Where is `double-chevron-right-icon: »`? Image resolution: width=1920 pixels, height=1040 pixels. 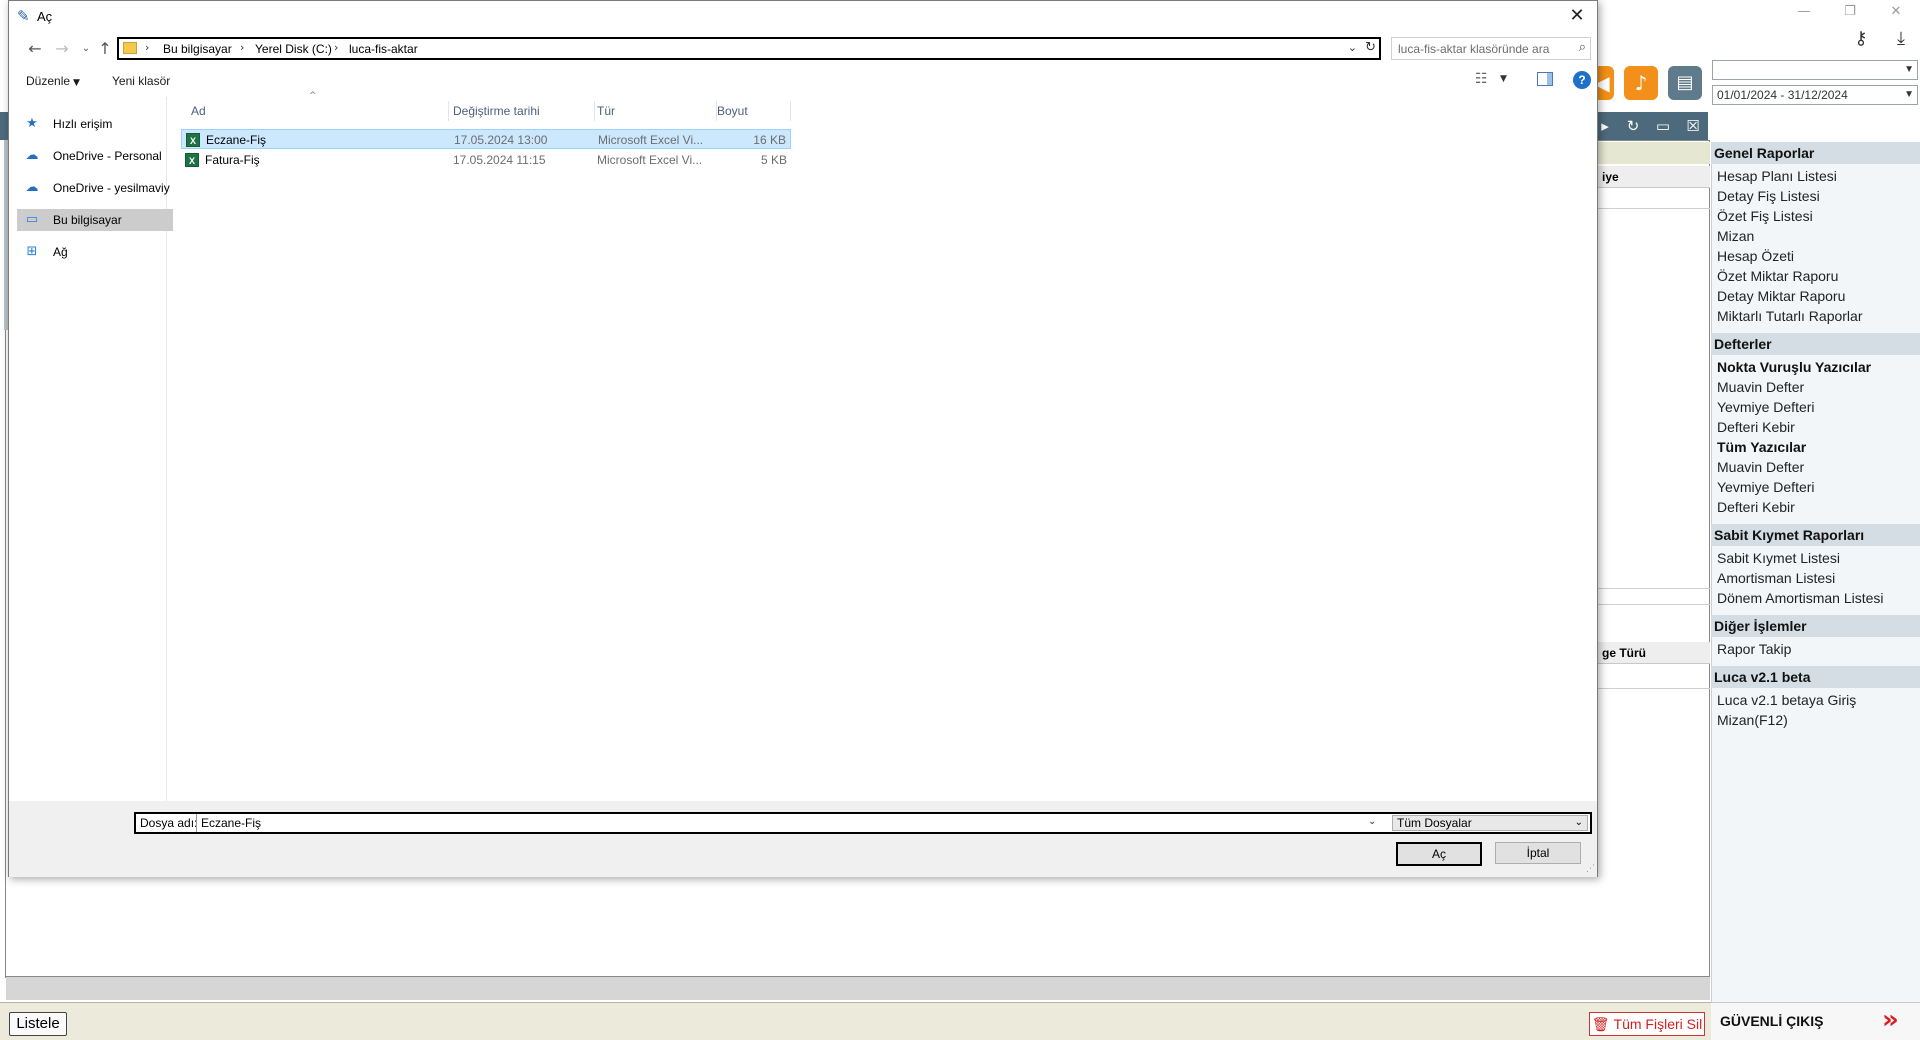
double-chevron-right-icon: » is located at coordinates (1890, 1020).